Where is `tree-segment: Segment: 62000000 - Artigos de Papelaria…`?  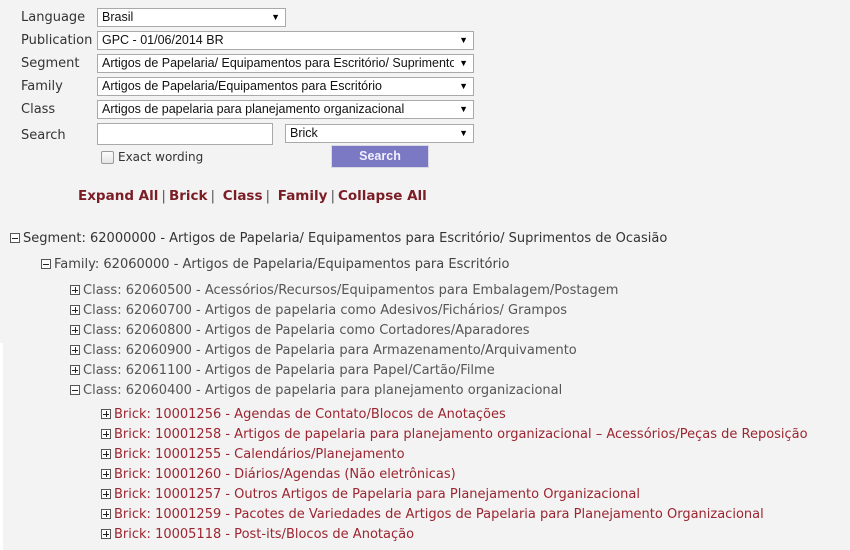 tree-segment: Segment: 62000000 - Artigos de Papelaria… is located at coordinates (338, 238).